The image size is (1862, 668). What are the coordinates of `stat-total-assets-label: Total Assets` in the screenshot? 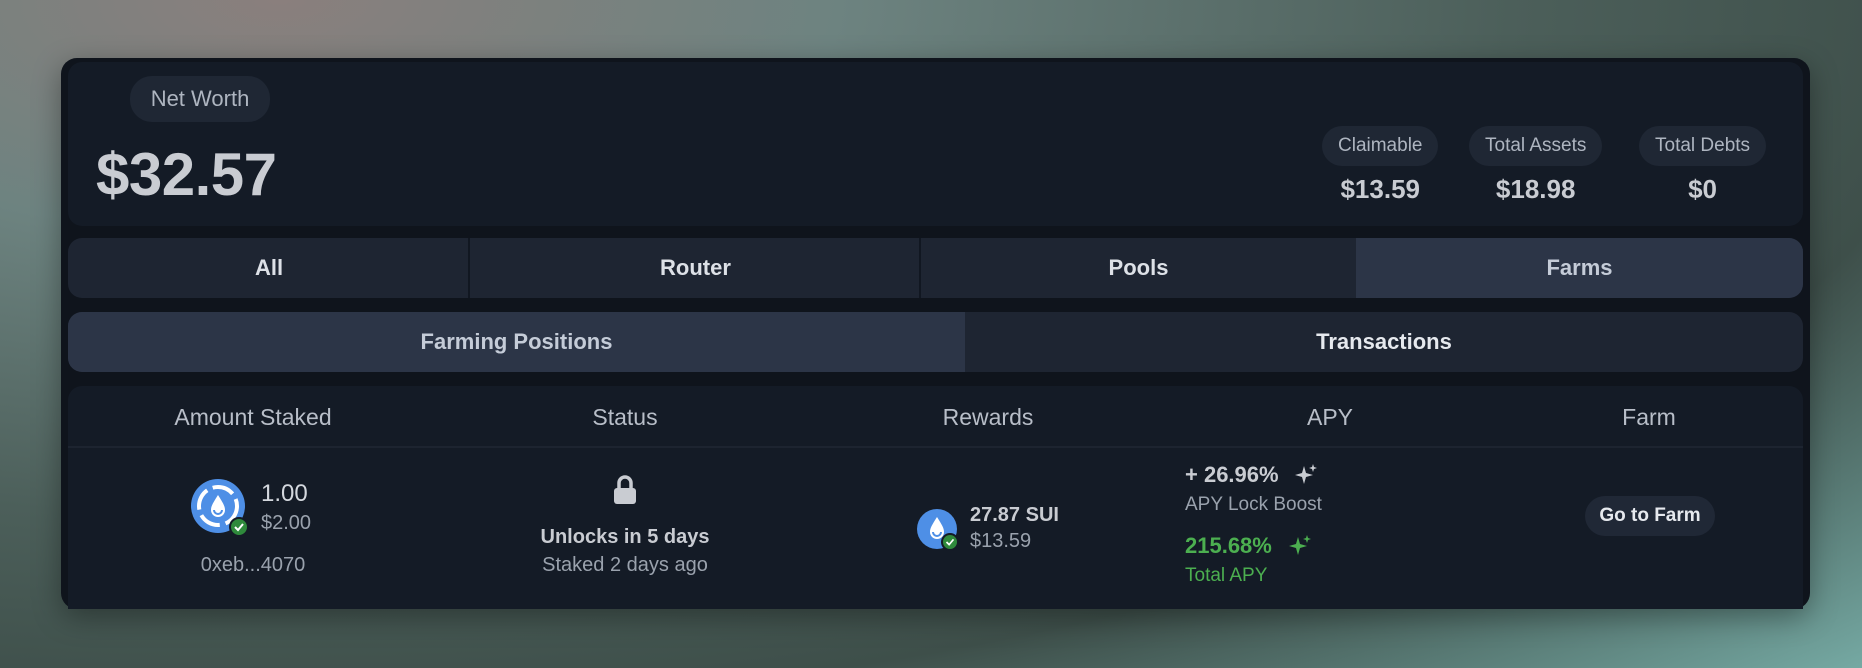 It's located at (1536, 146).